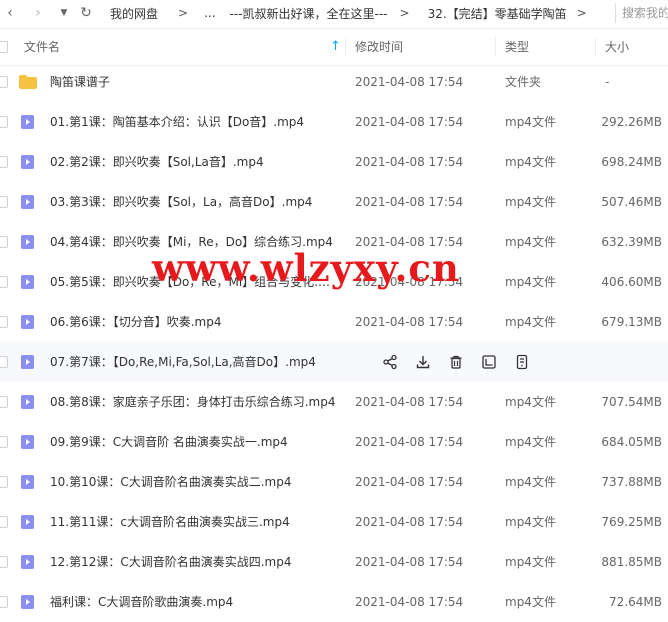 The image size is (668, 622). Describe the element at coordinates (631, 162) in the screenshot. I see `file-size: 698.24MB` at that location.